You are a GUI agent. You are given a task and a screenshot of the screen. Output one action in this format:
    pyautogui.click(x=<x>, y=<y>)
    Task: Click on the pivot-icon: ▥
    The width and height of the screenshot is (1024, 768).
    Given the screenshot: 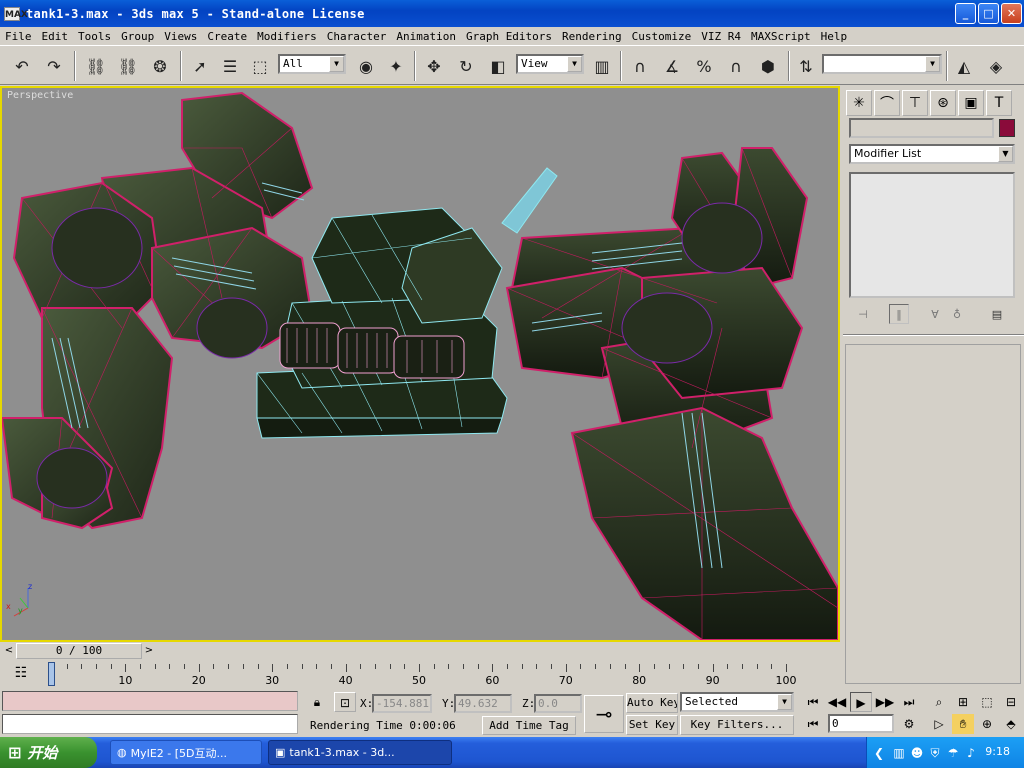 What is the action you would take?
    pyautogui.click(x=602, y=66)
    